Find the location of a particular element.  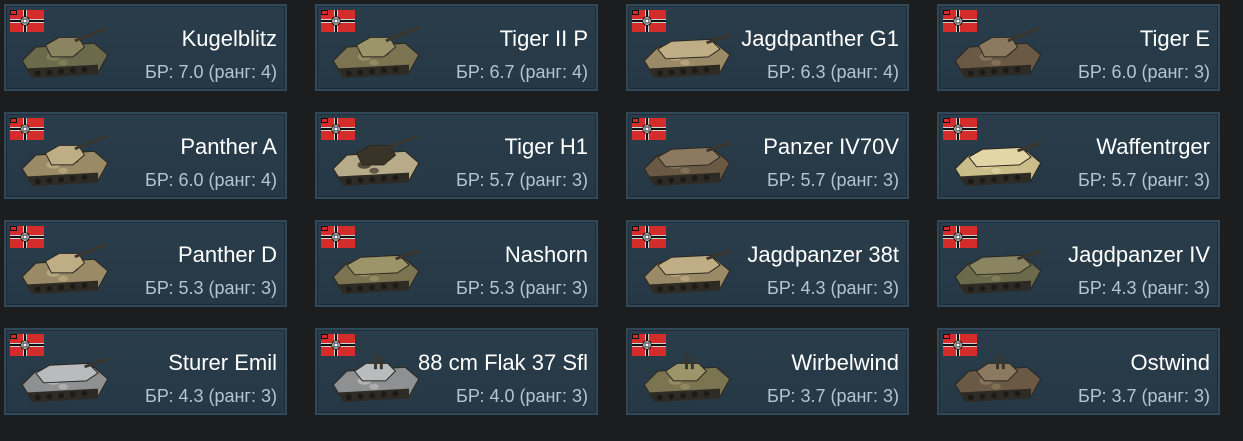

vehicle-battle-rating: БР: 6.0 (ранг: 4) is located at coordinates (211, 180).